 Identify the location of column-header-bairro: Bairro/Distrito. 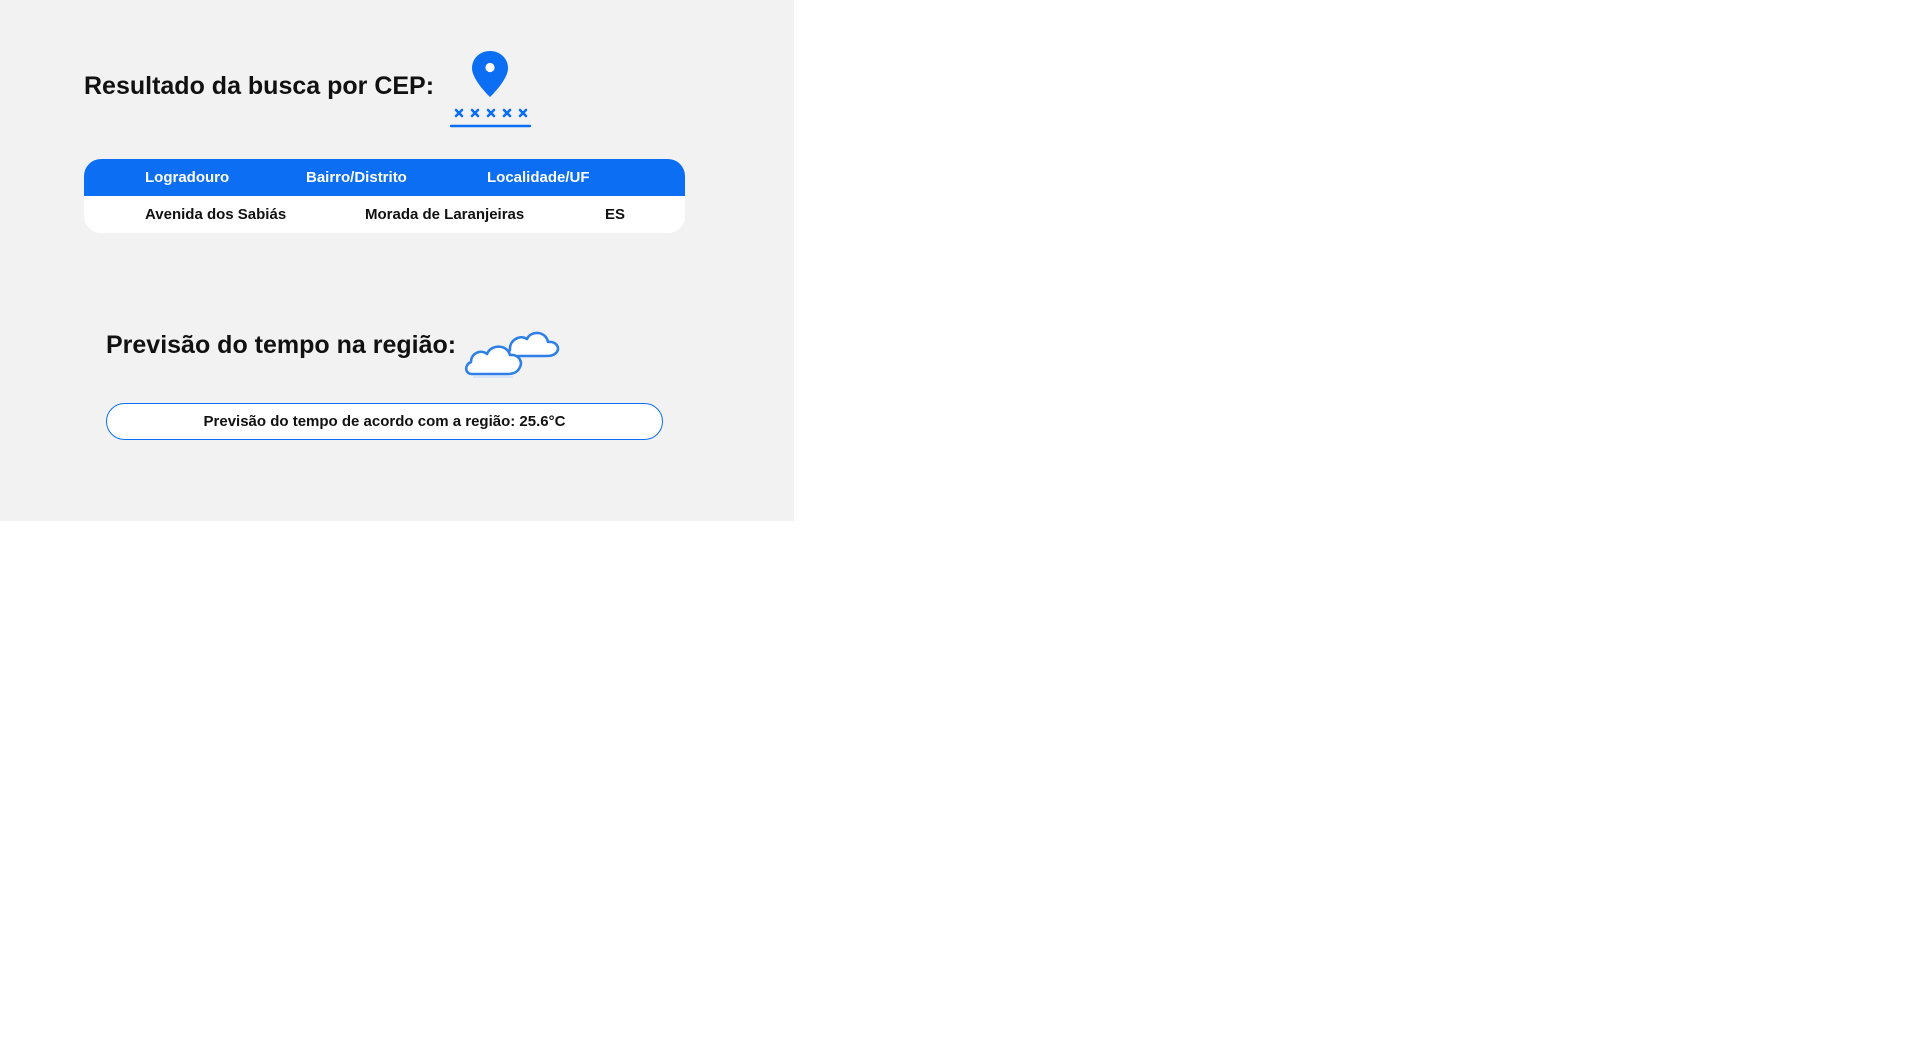
(356, 177).